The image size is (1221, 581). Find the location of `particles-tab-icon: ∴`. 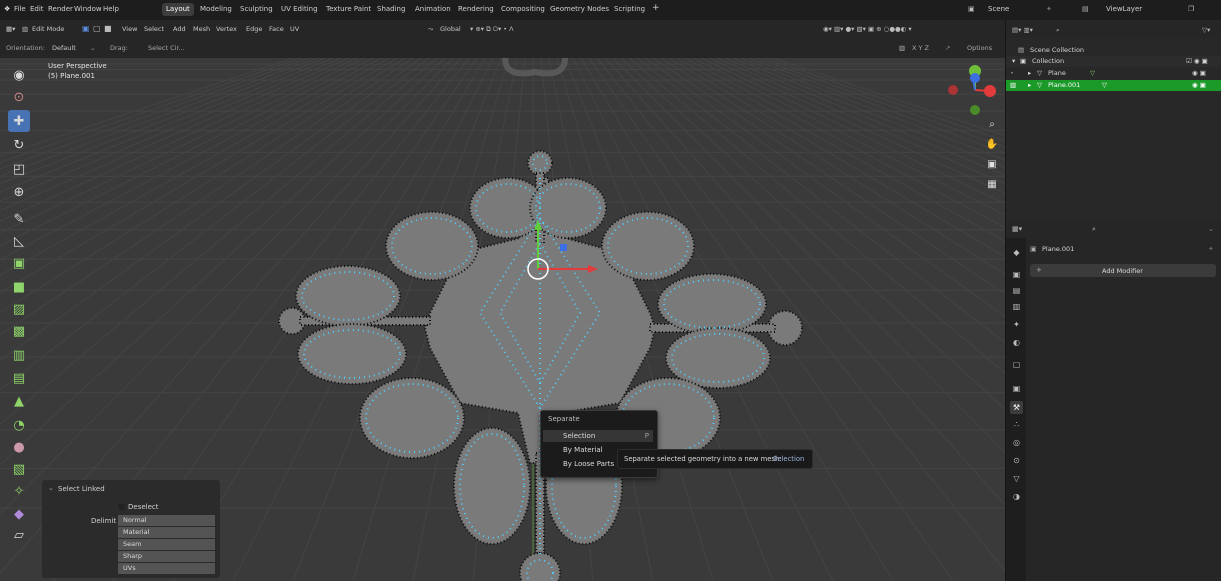

particles-tab-icon: ∴ is located at coordinates (1016, 424).